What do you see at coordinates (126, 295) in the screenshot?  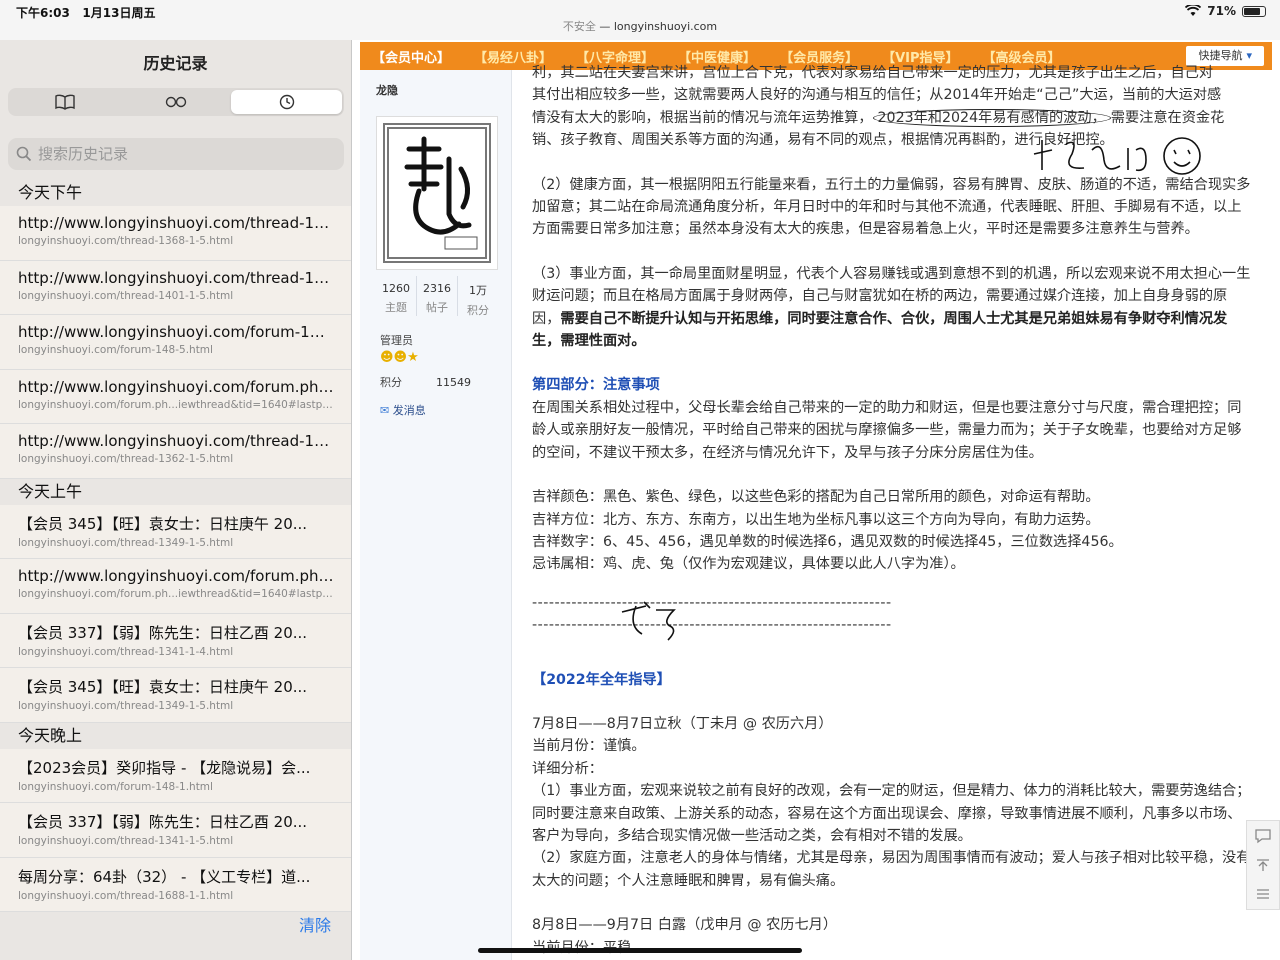 I see `history-item-url: longyinshuoyi.com/thread-1401-1-5.html` at bounding box center [126, 295].